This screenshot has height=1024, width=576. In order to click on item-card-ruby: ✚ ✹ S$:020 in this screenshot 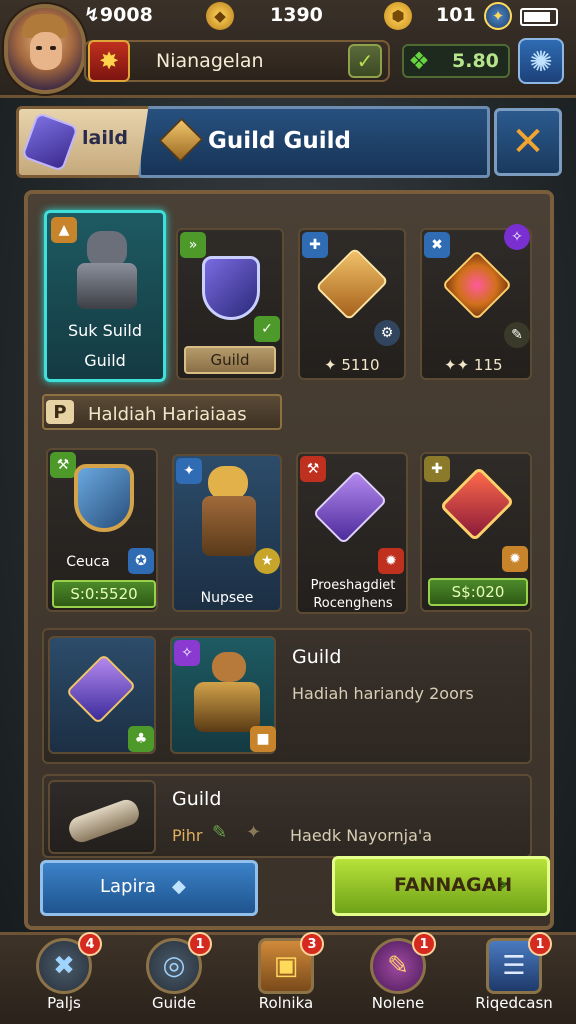, I will do `click(476, 532)`.